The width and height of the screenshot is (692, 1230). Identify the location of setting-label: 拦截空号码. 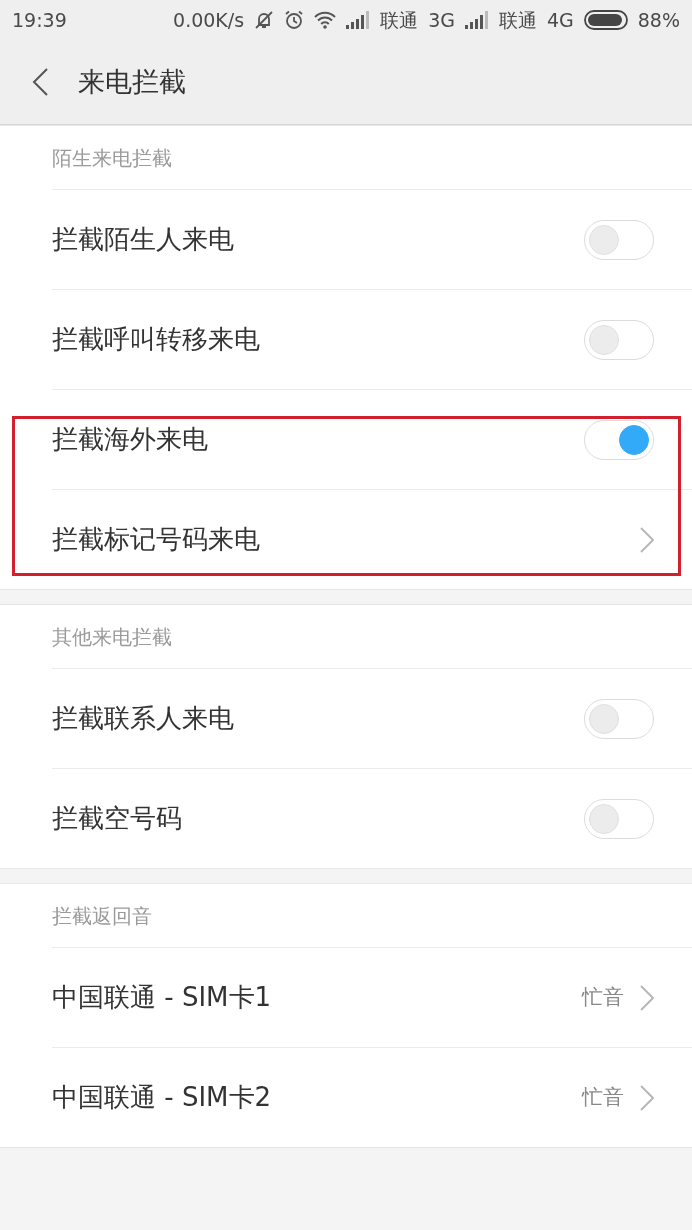
(117, 818).